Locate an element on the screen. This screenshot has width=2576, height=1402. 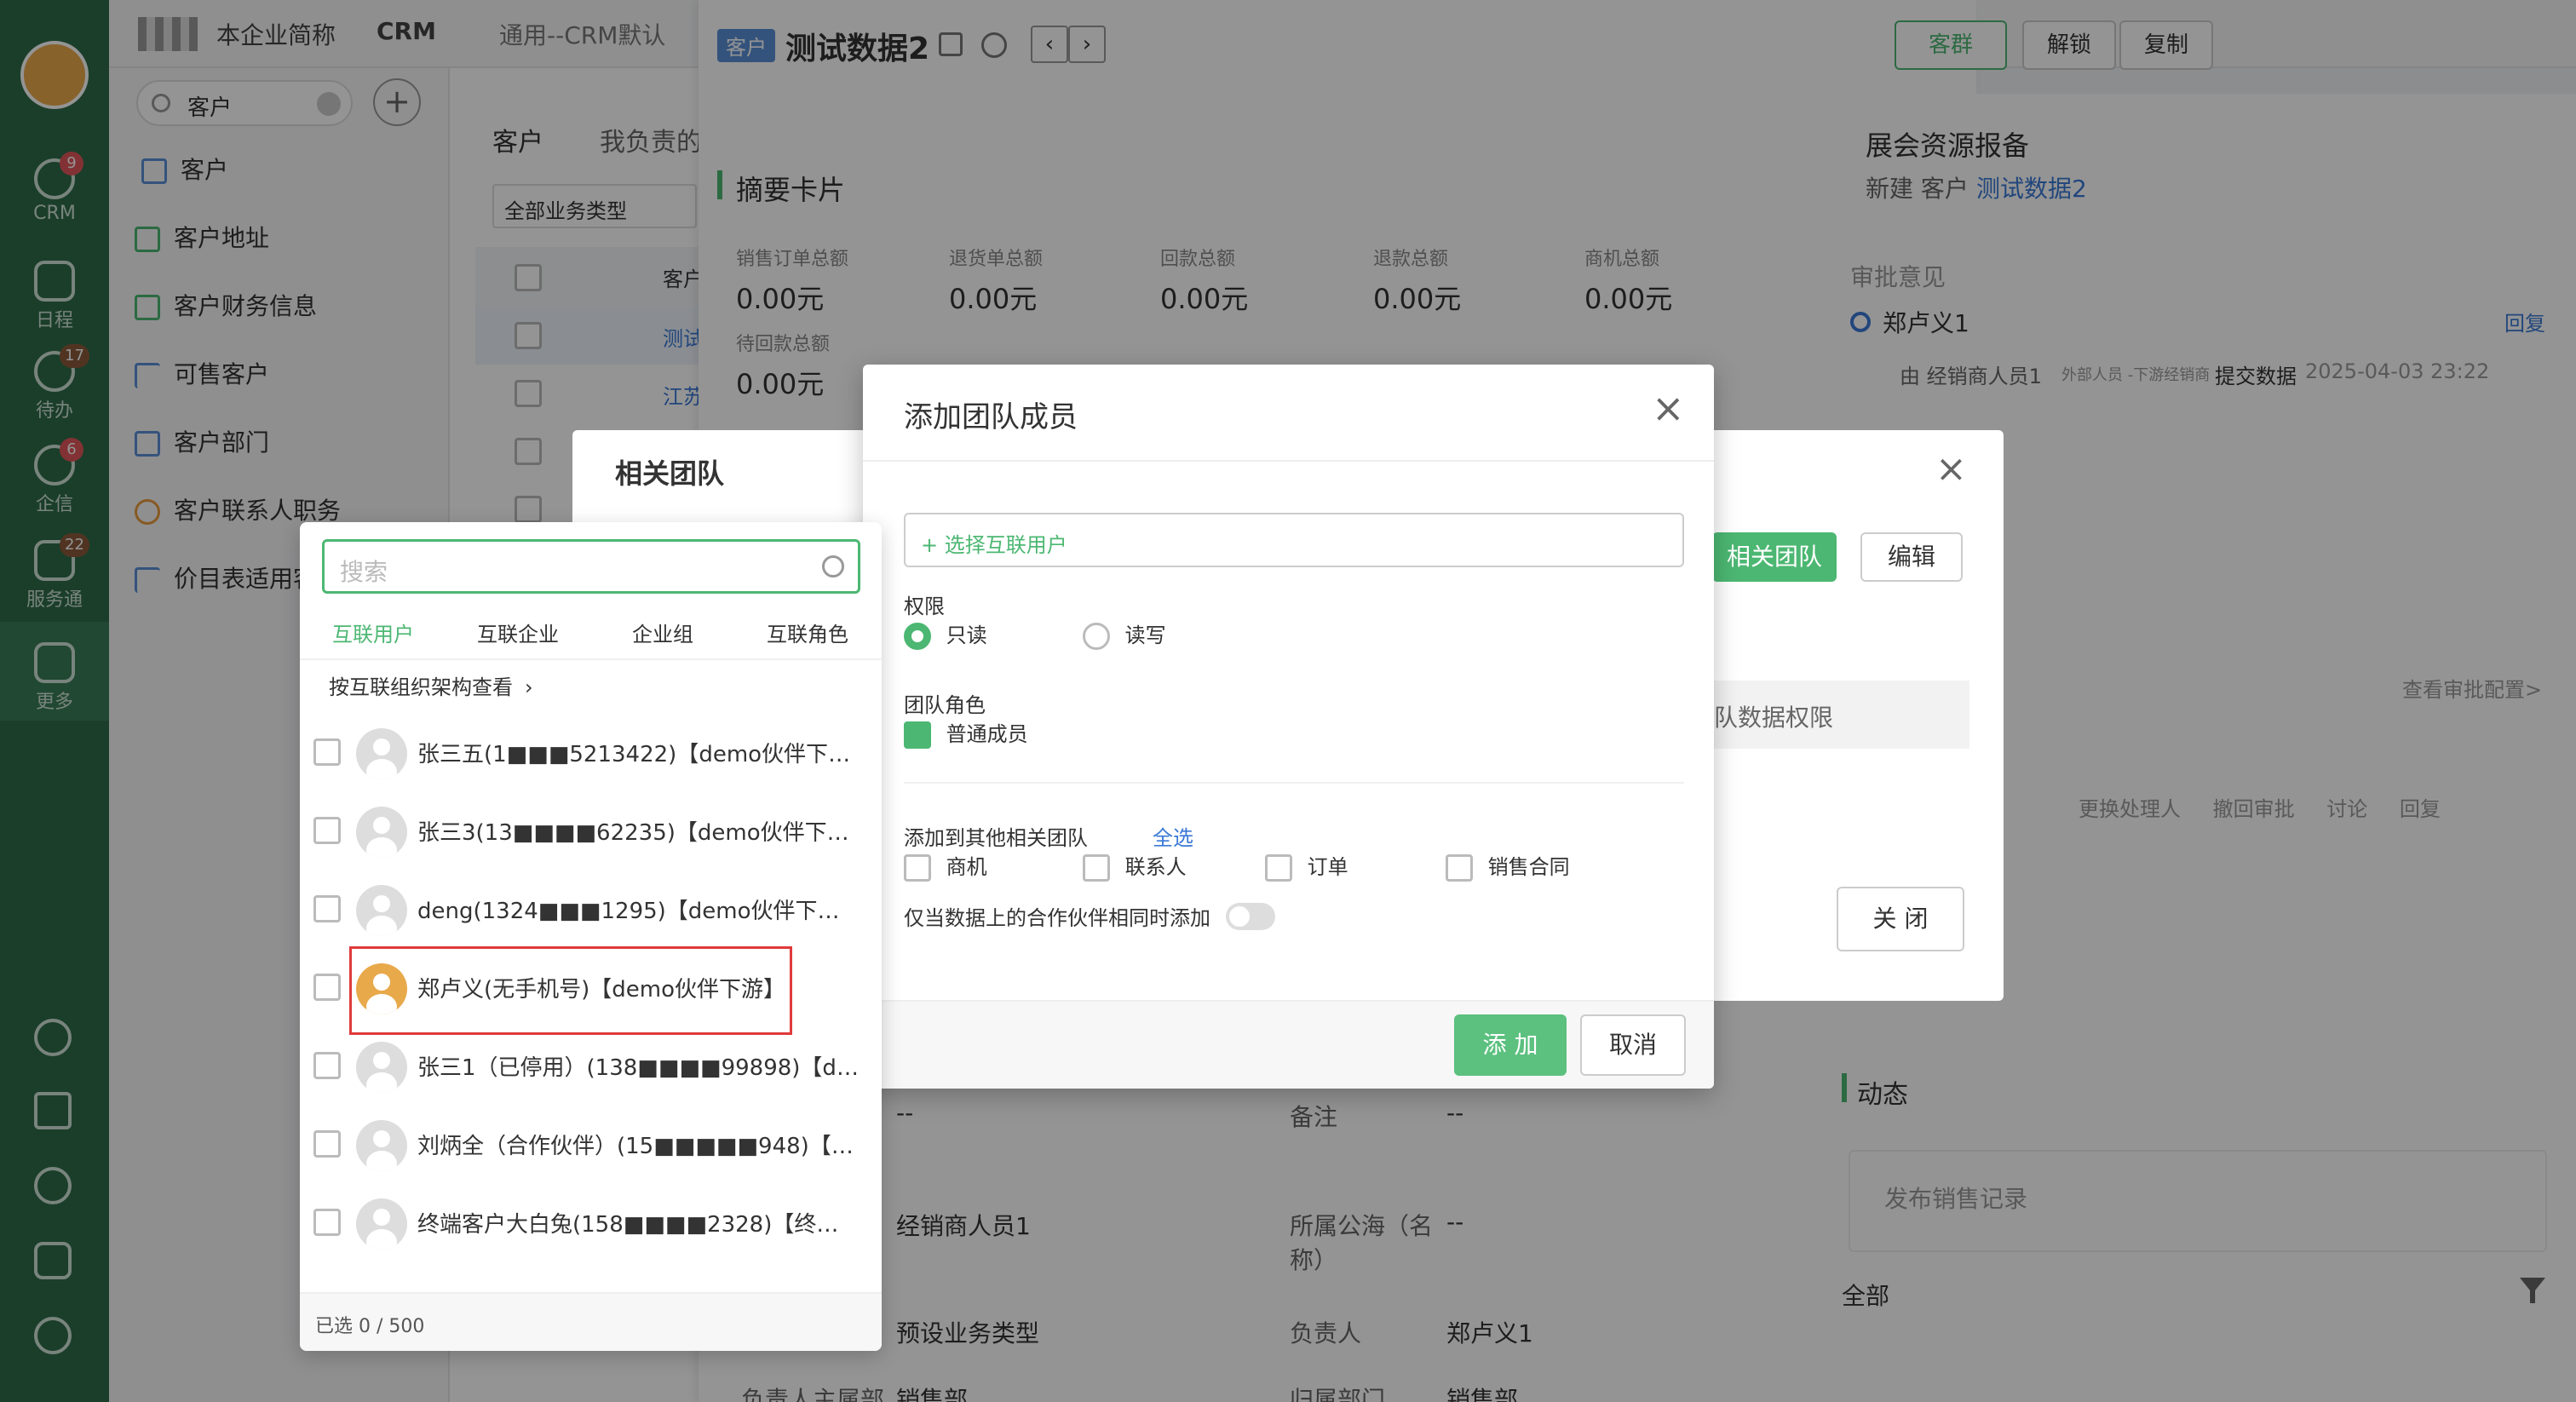
role-member-checkbox: 普通成员 is located at coordinates (966, 733).